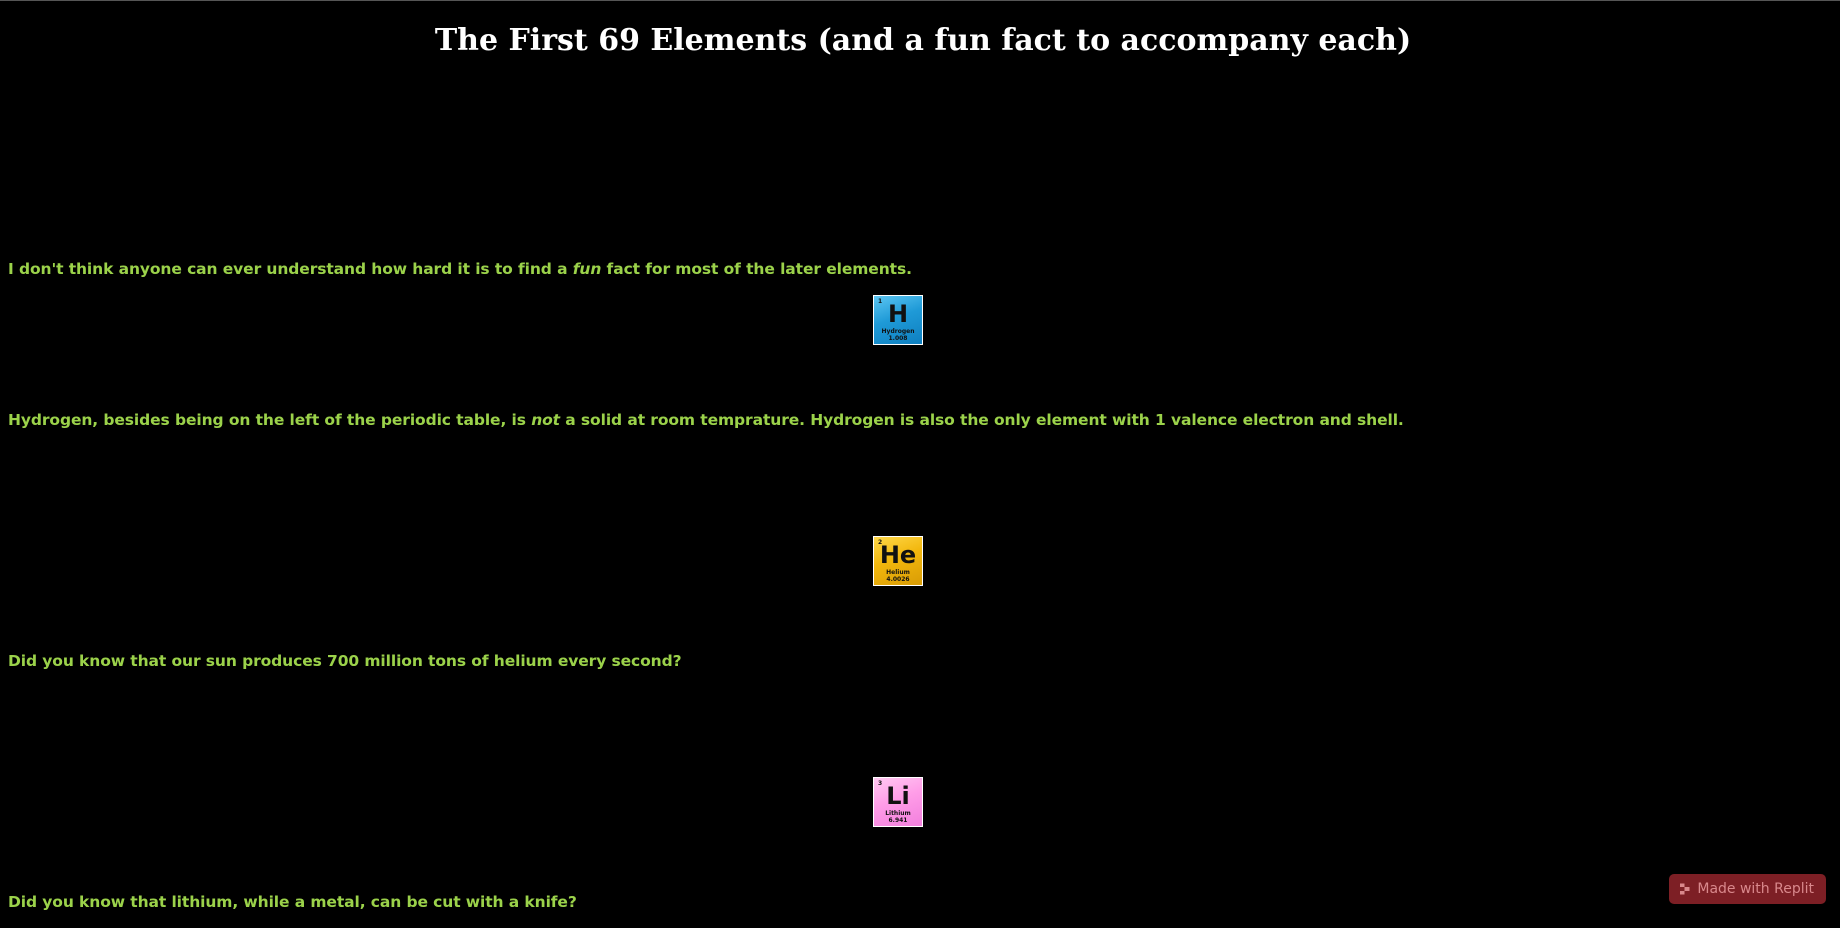 This screenshot has height=928, width=1840. I want to click on element-tile-lithium: 3 Li Lithium 6.941, so click(898, 802).